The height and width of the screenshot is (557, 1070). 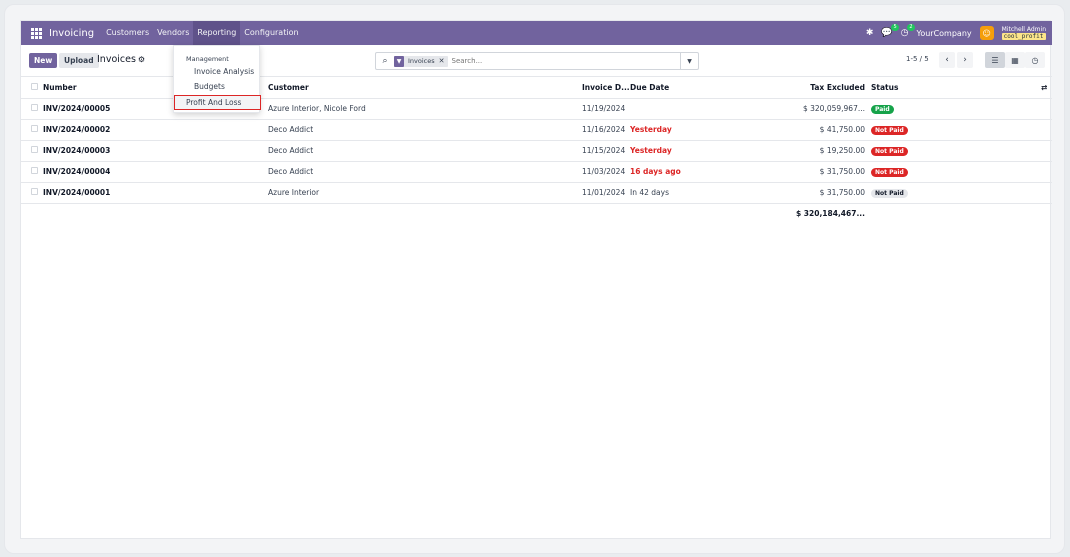 I want to click on search-options-toggle: ▼, so click(x=689, y=61).